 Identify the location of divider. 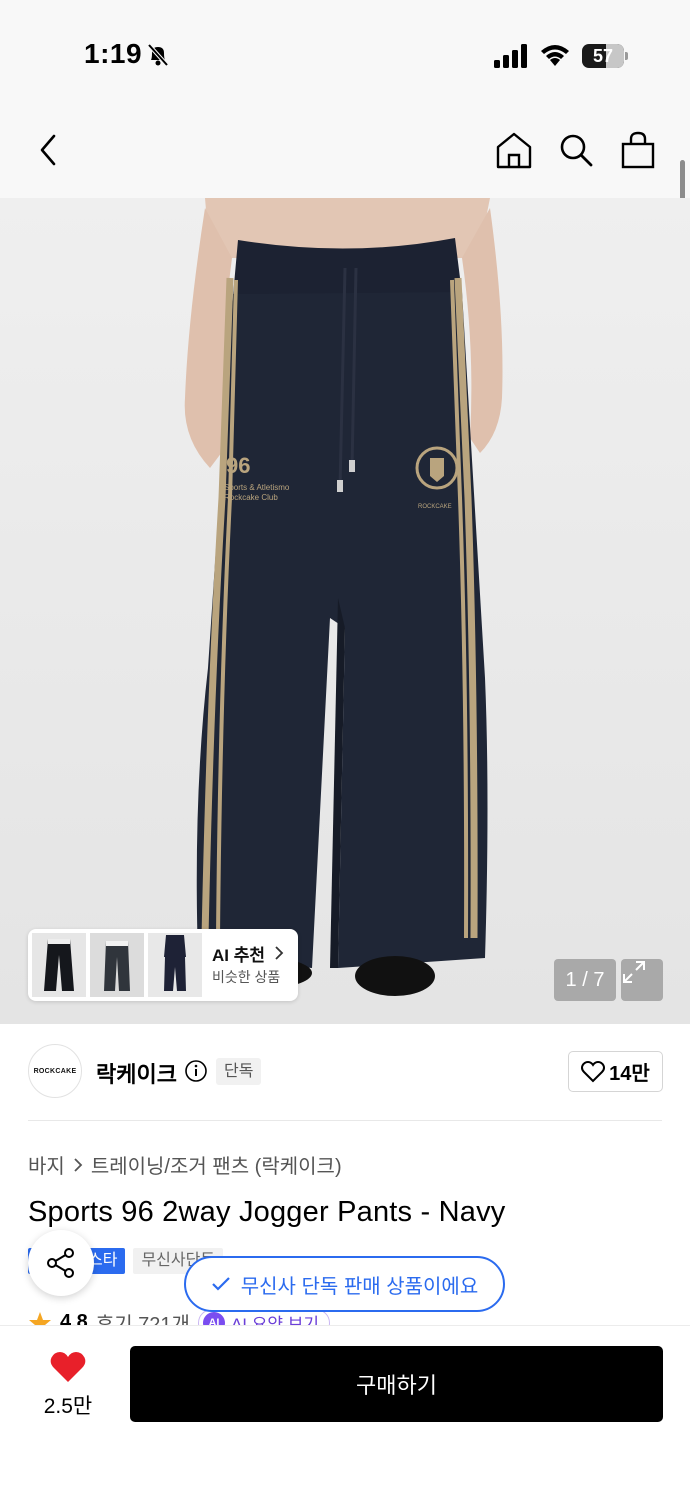
(345, 1120).